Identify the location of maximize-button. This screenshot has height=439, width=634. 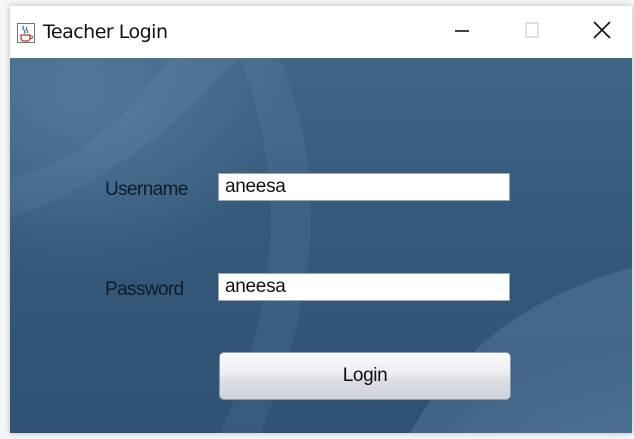
(532, 32).